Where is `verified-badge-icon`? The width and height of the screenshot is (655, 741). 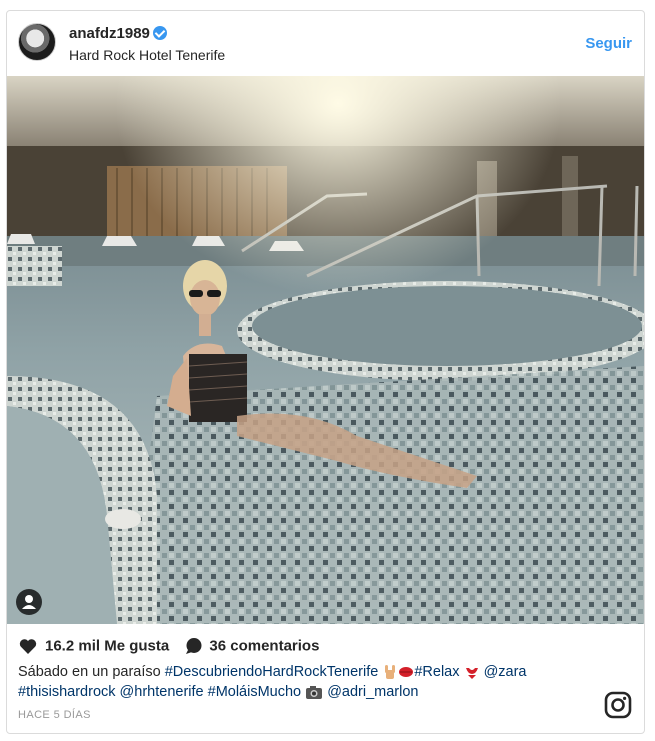 verified-badge-icon is located at coordinates (160, 33).